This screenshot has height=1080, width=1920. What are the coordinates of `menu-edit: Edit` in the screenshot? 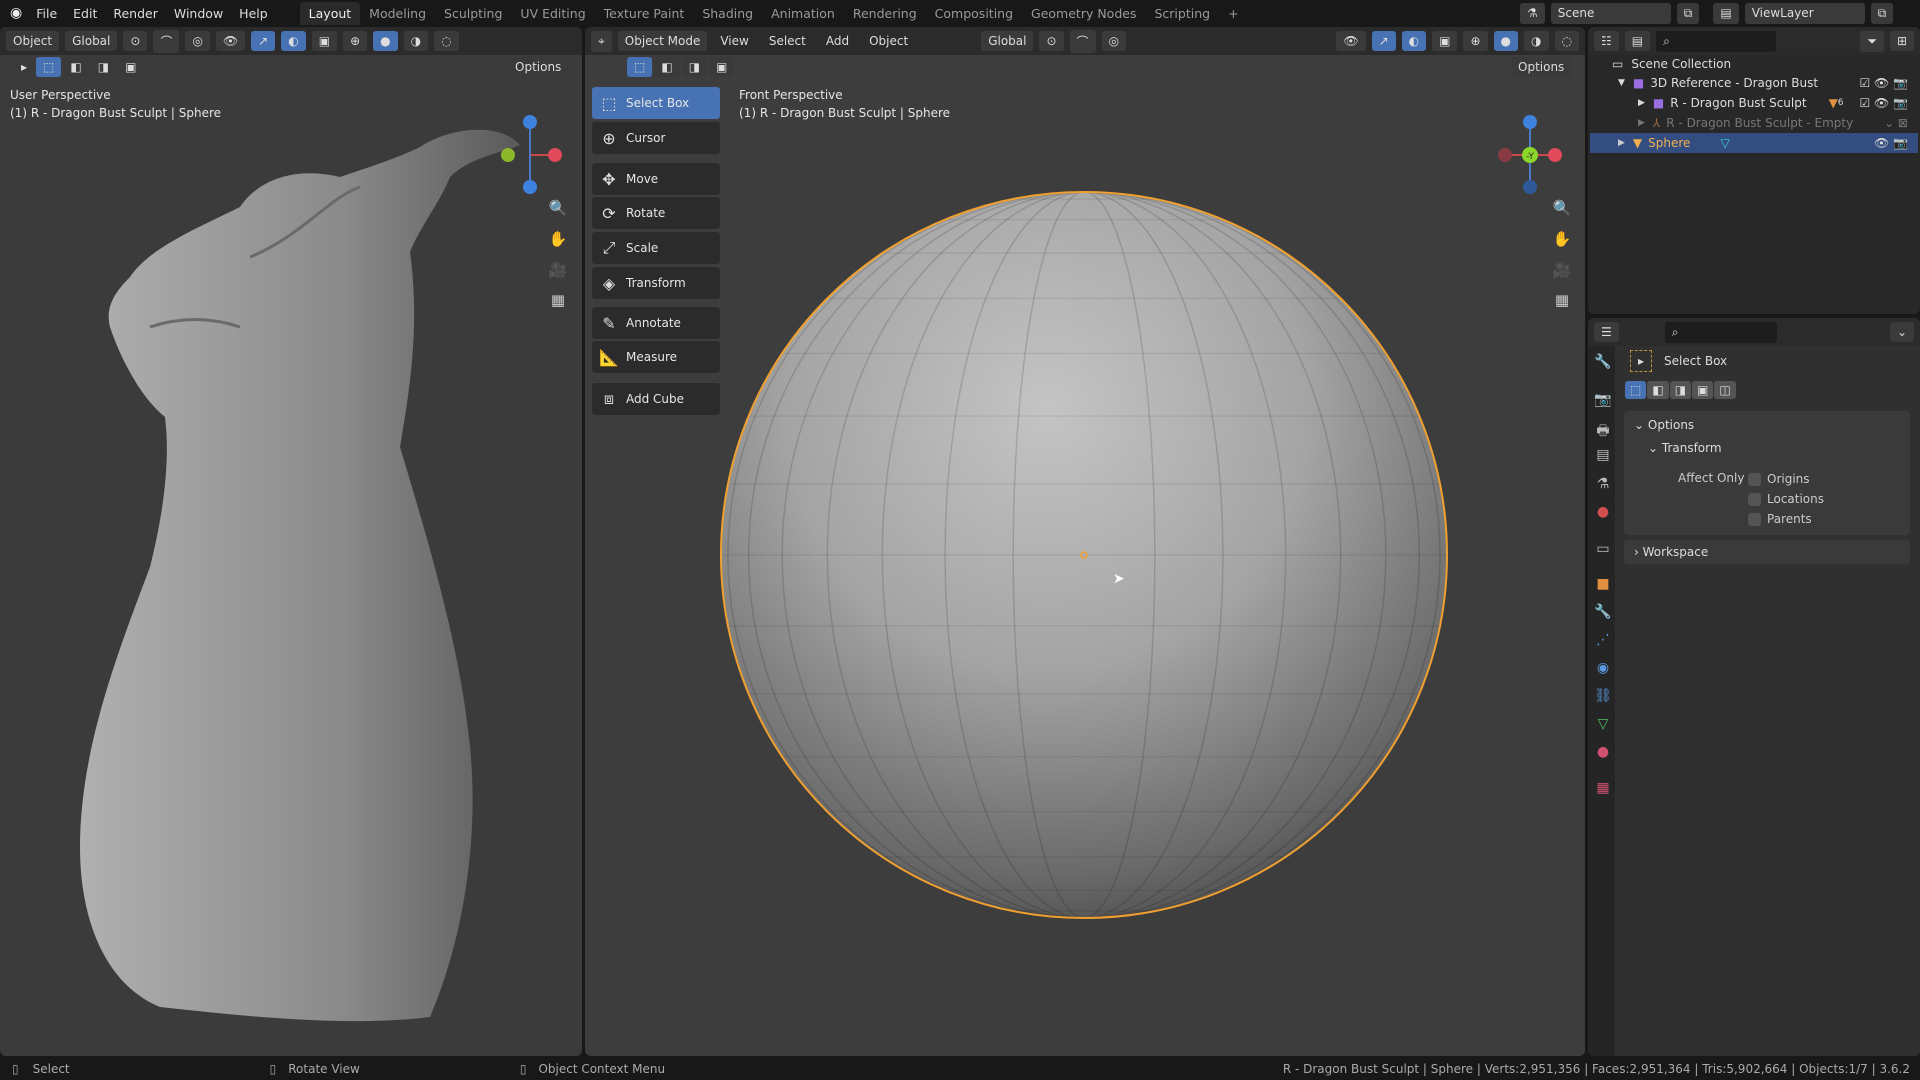 It's located at (85, 13).